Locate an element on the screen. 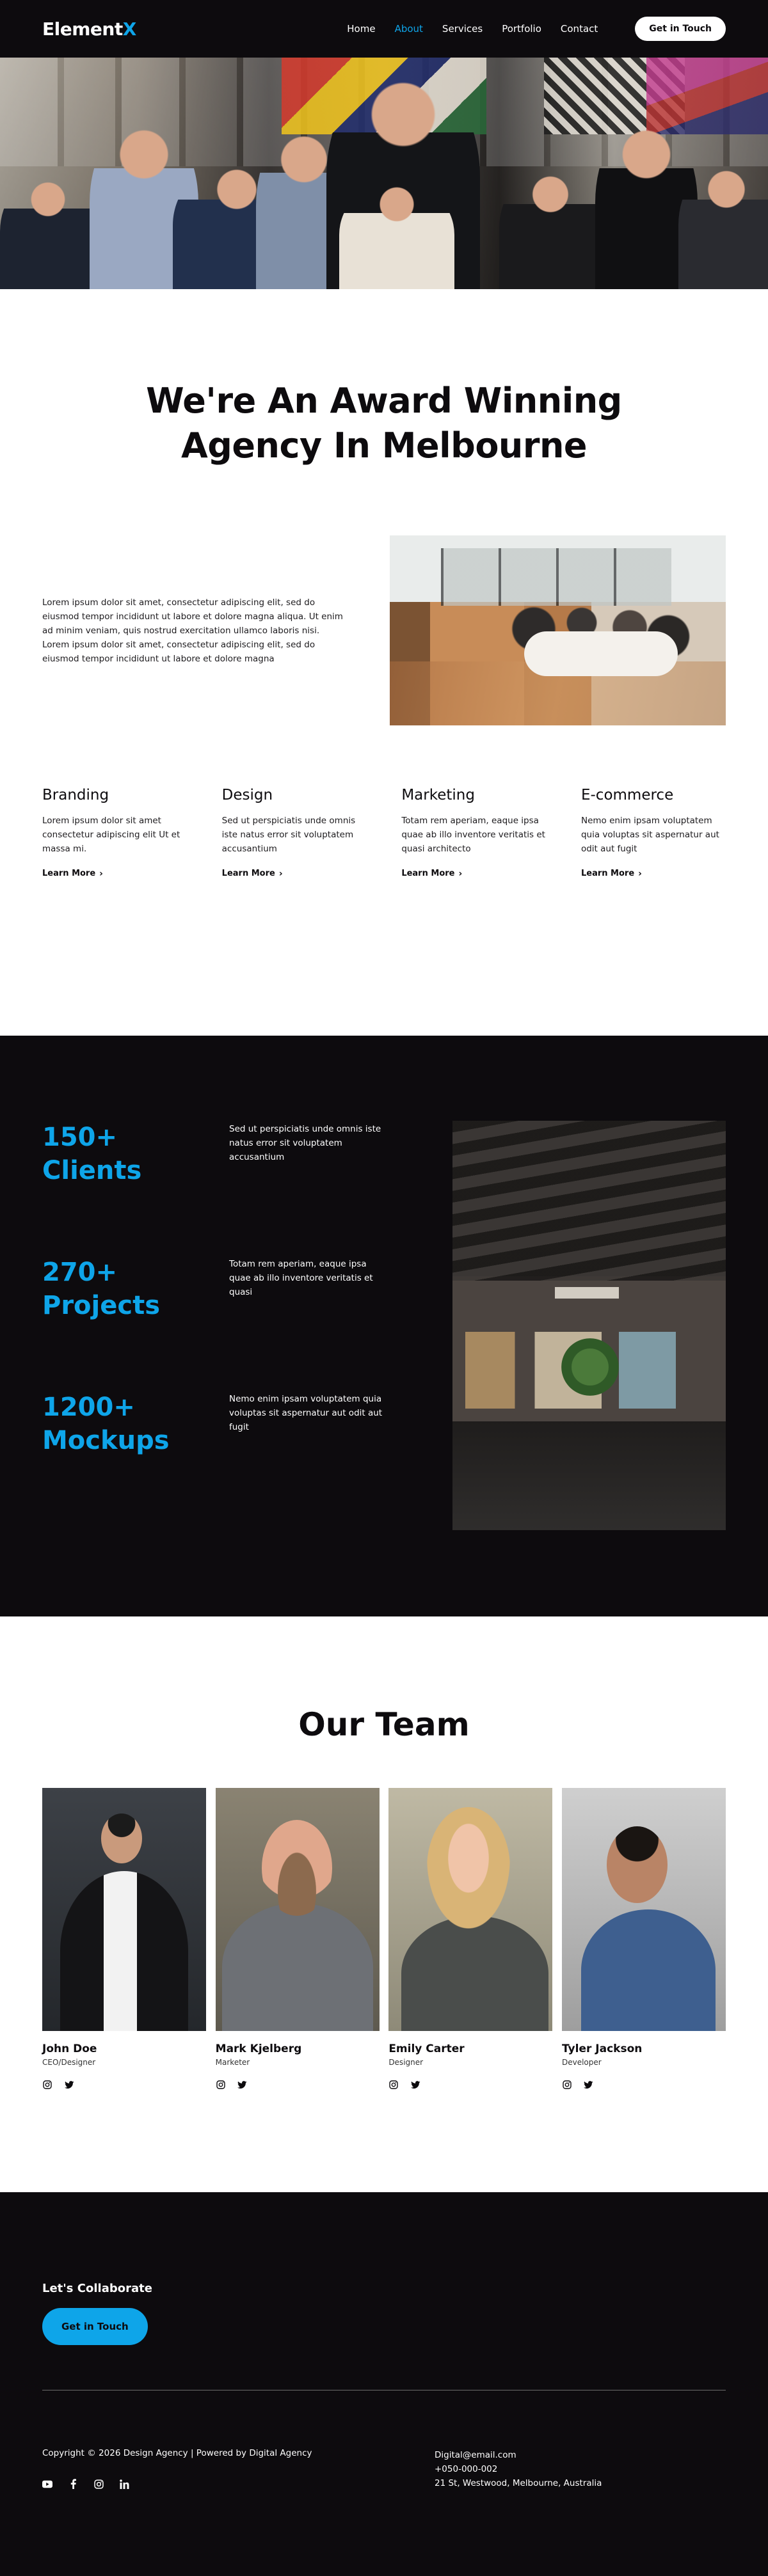  photo-light is located at coordinates (587, 1293).